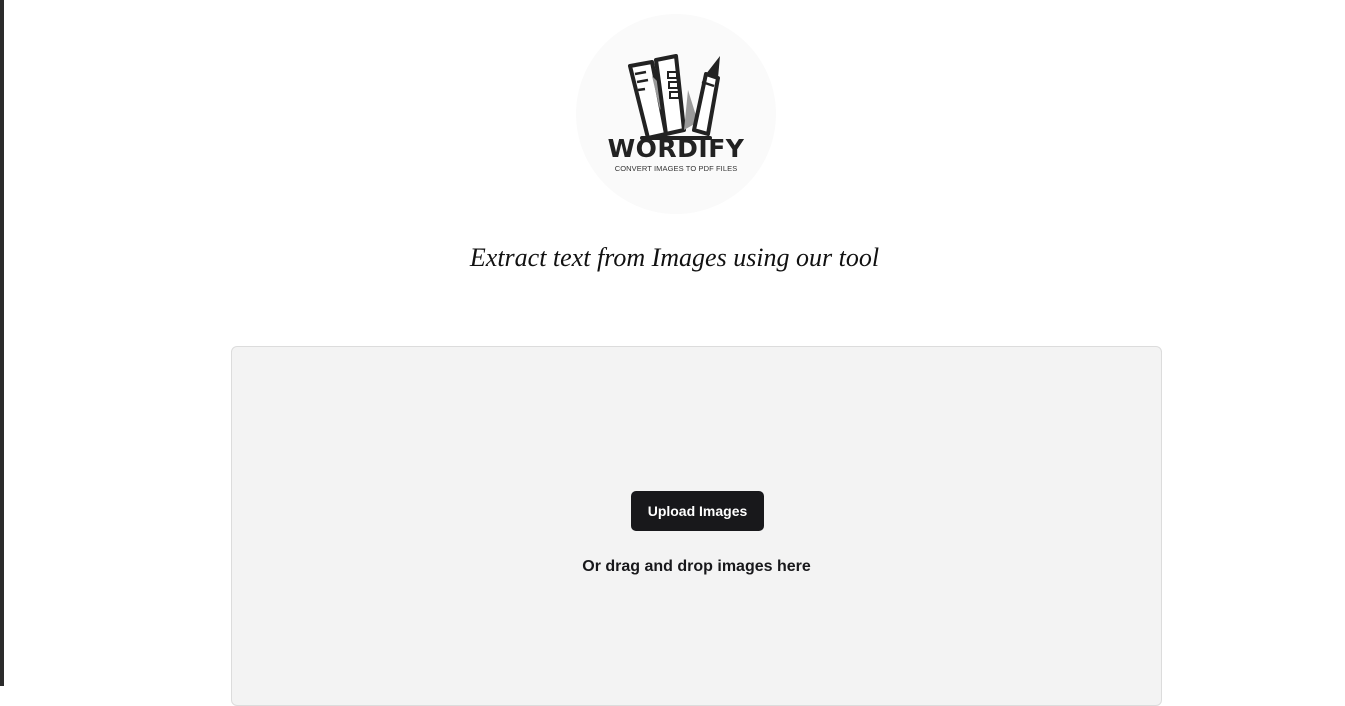  Describe the element at coordinates (676, 114) in the screenshot. I see `brand-logo: WORDIFY CONVERT IMAGES TO PDF FILES` at that location.